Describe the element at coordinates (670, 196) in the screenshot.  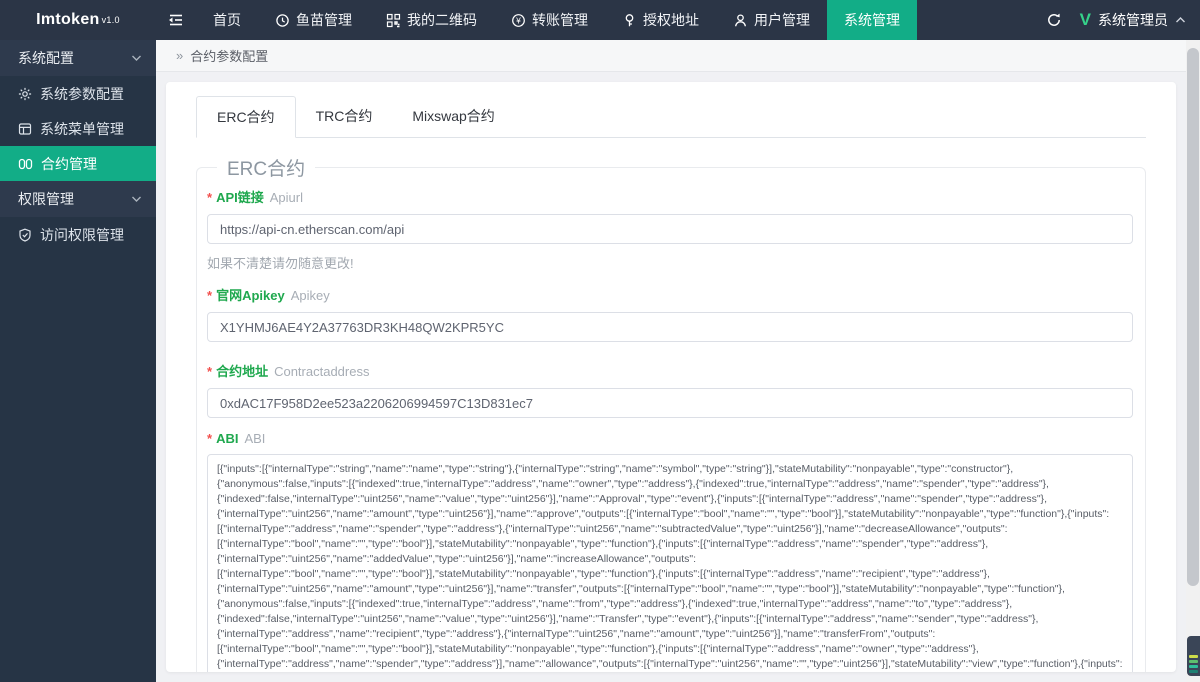
I see `field-label: * API链接 Apiurl` at that location.